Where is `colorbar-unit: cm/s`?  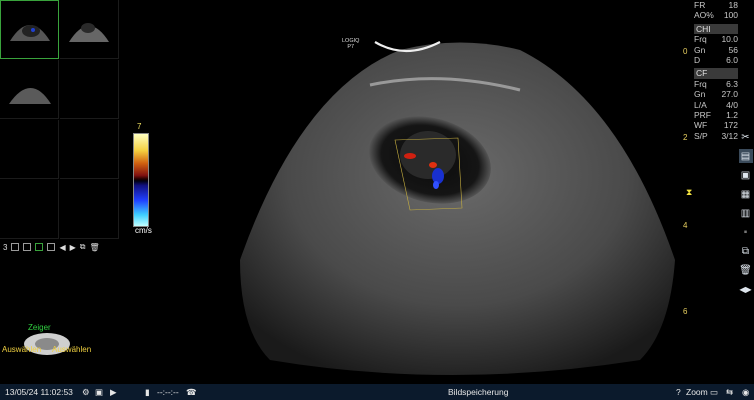 colorbar-unit: cm/s is located at coordinates (143, 230).